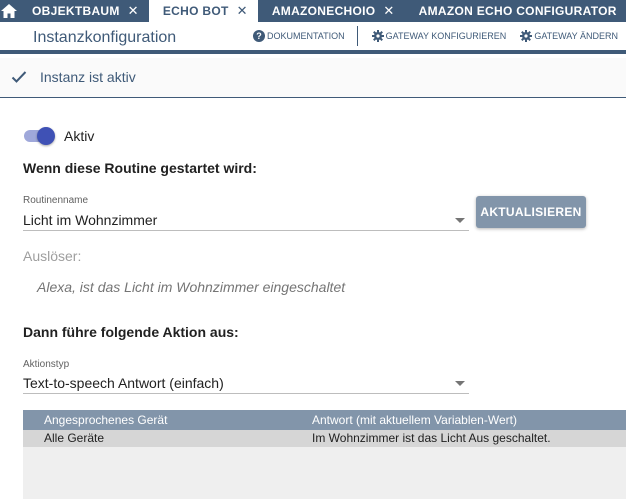  Describe the element at coordinates (105, 37) in the screenshot. I see `page-title: Instanzkonfiguration` at that location.